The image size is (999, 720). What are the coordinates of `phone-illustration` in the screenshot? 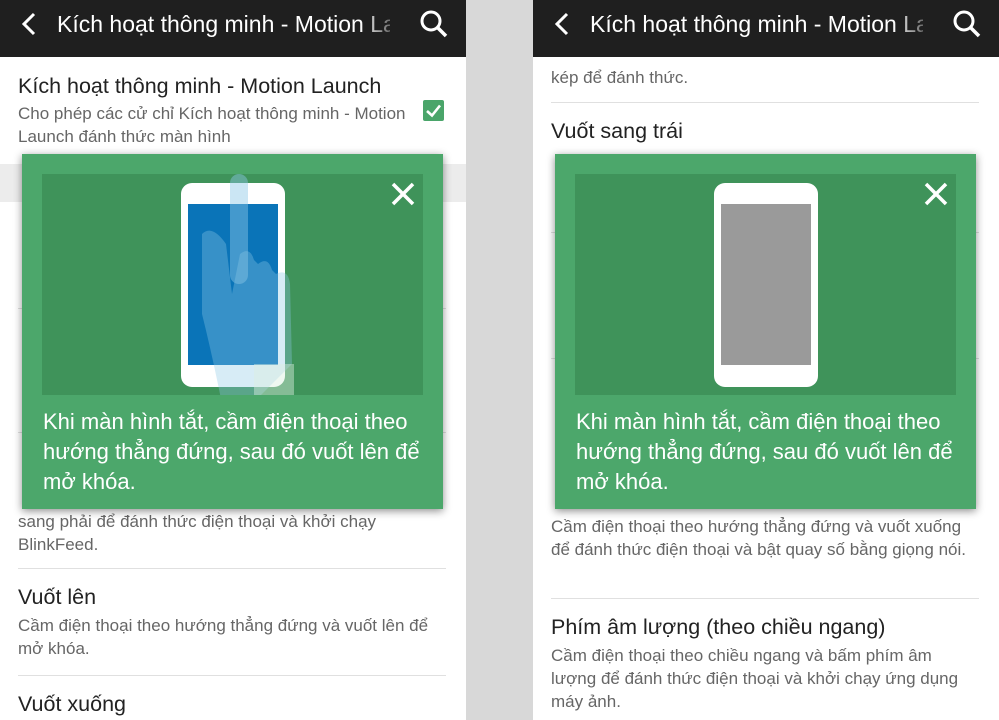 It's located at (766, 285).